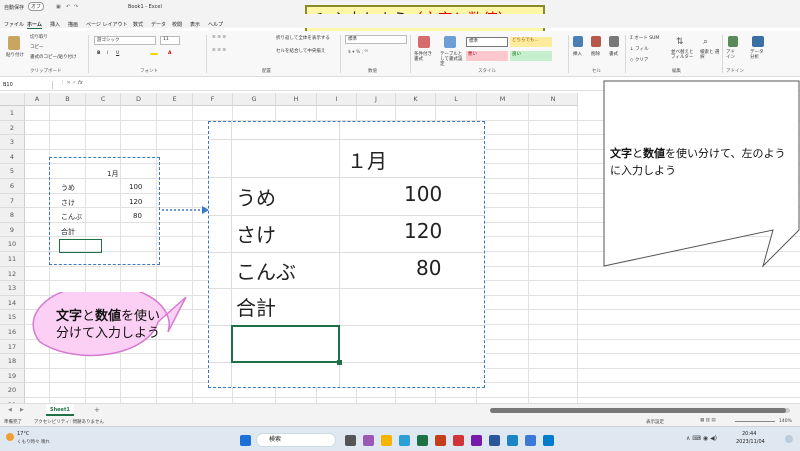  I want to click on tab-home: ホーム, so click(34, 25).